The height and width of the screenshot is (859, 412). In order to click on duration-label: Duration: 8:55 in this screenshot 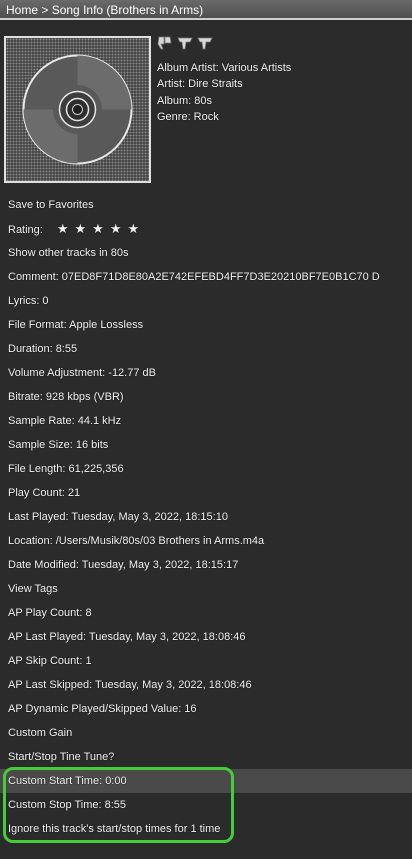, I will do `click(43, 349)`.